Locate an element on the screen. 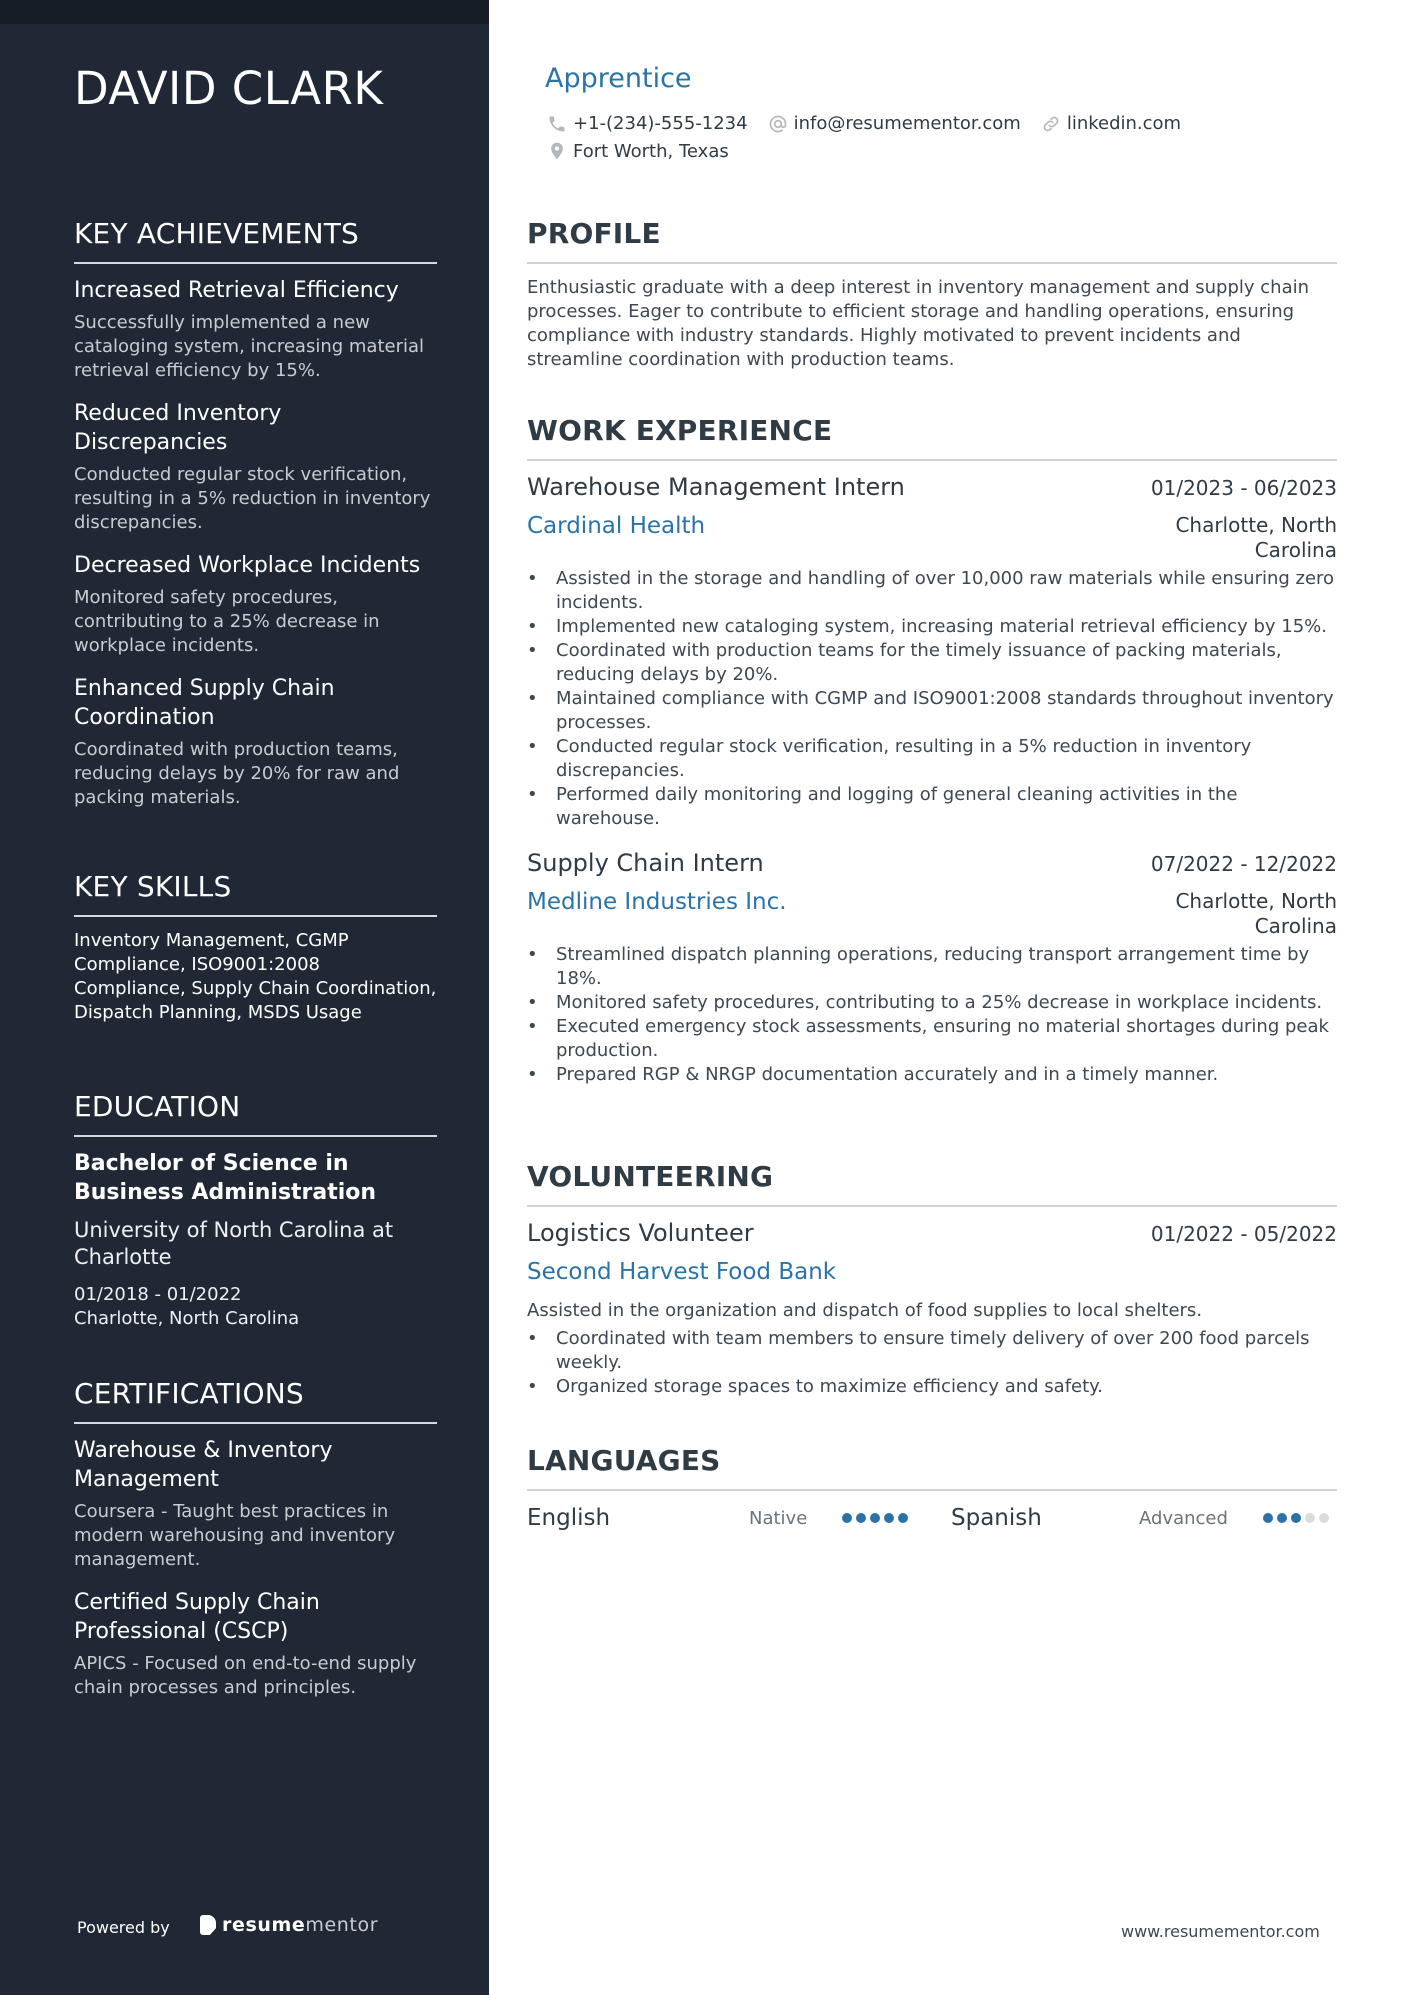 The image size is (1410, 1995). section-title: KEY SKILLS is located at coordinates (255, 893).